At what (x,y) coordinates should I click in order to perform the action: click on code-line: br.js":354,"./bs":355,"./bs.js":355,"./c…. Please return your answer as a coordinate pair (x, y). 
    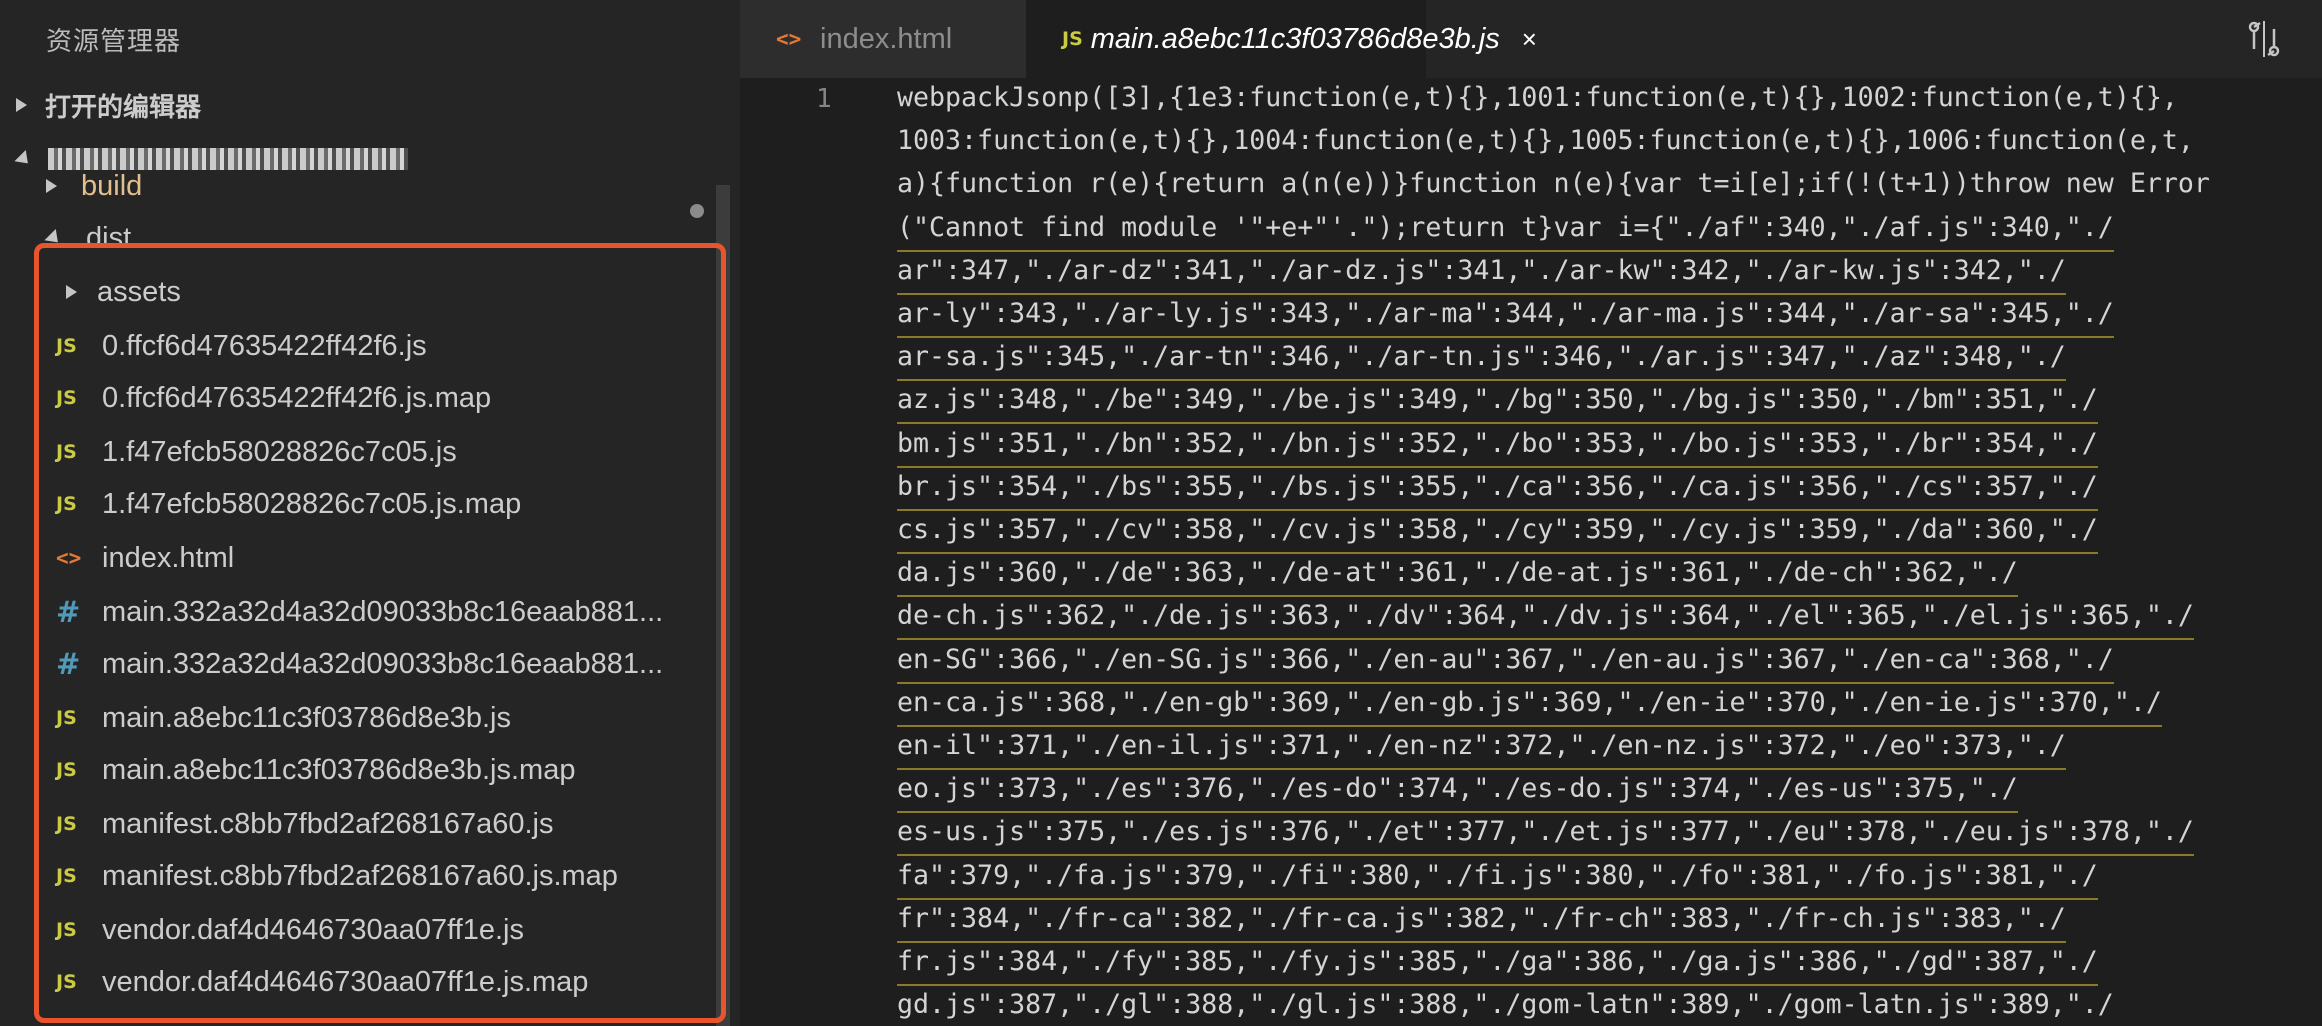
    Looking at the image, I should click on (1497, 491).